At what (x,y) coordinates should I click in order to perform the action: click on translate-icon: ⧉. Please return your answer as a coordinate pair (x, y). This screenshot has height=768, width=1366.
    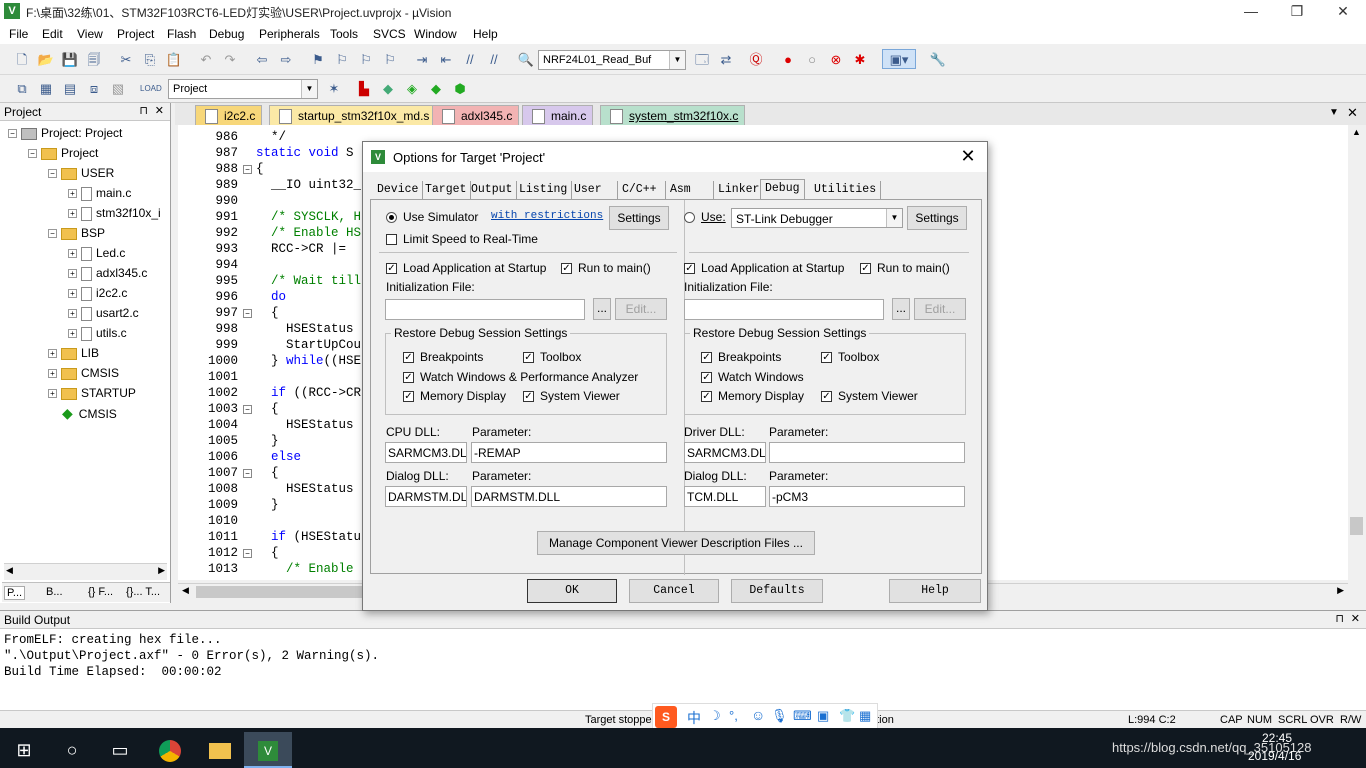
    Looking at the image, I should click on (22, 89).